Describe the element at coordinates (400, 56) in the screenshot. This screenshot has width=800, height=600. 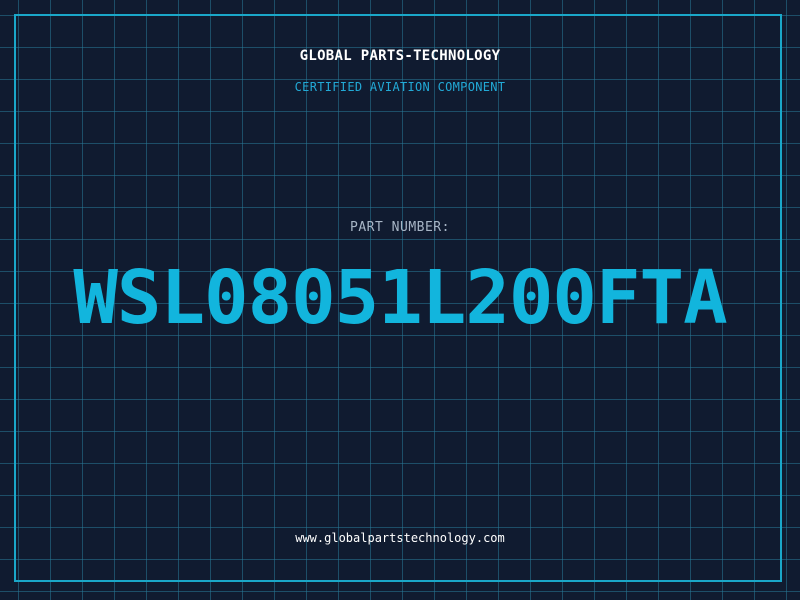
I see `company-name: GLOBAL PARTS-TECHNOLOGY` at that location.